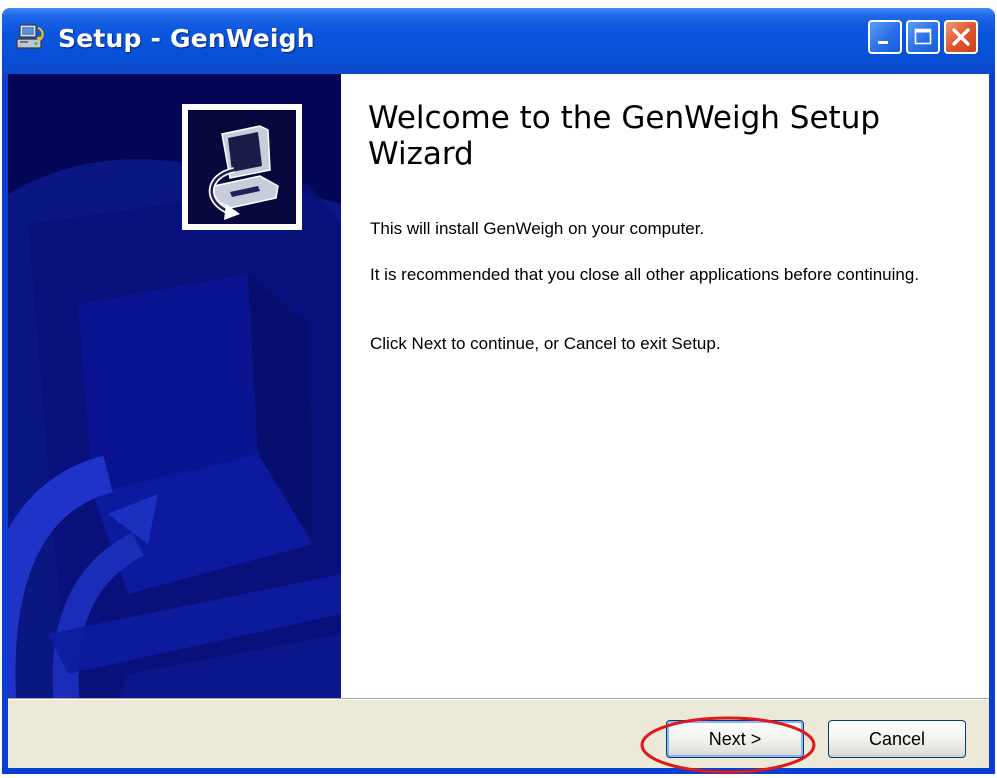  I want to click on maximize-icon, so click(923, 36).